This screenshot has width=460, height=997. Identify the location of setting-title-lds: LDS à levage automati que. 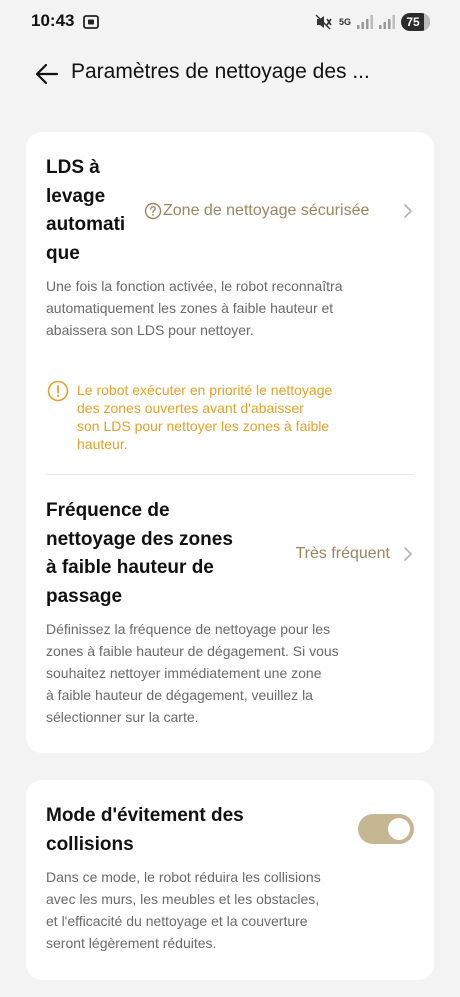
(96, 211).